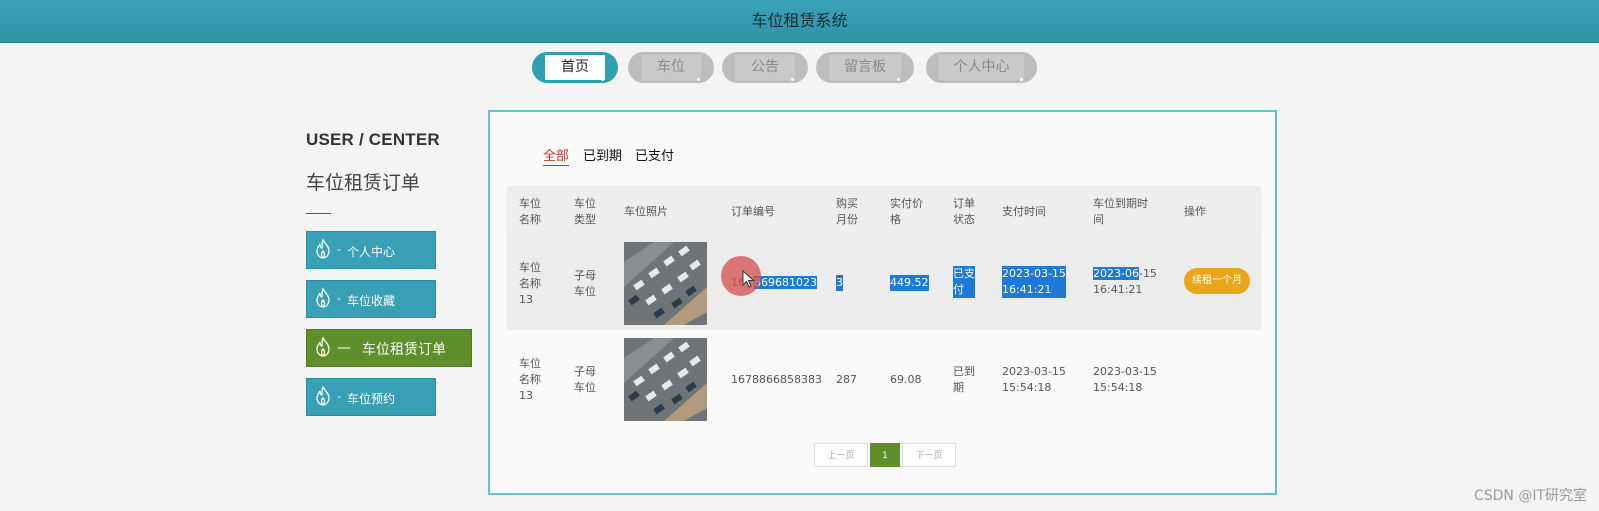 This screenshot has width=1599, height=511. What do you see at coordinates (785, 282) in the screenshot?
I see `order-no-selected: 869681023` at bounding box center [785, 282].